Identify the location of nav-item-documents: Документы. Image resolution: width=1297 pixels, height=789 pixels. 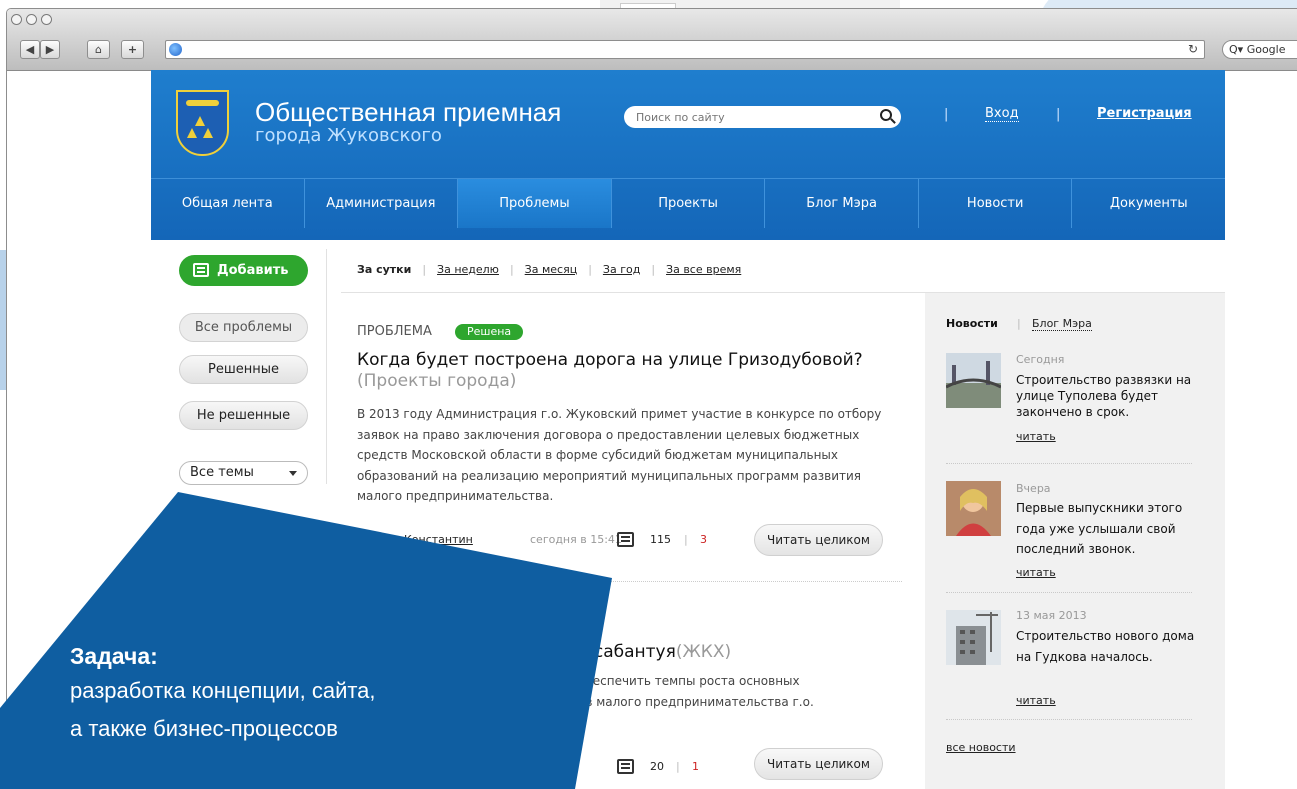
(1148, 203).